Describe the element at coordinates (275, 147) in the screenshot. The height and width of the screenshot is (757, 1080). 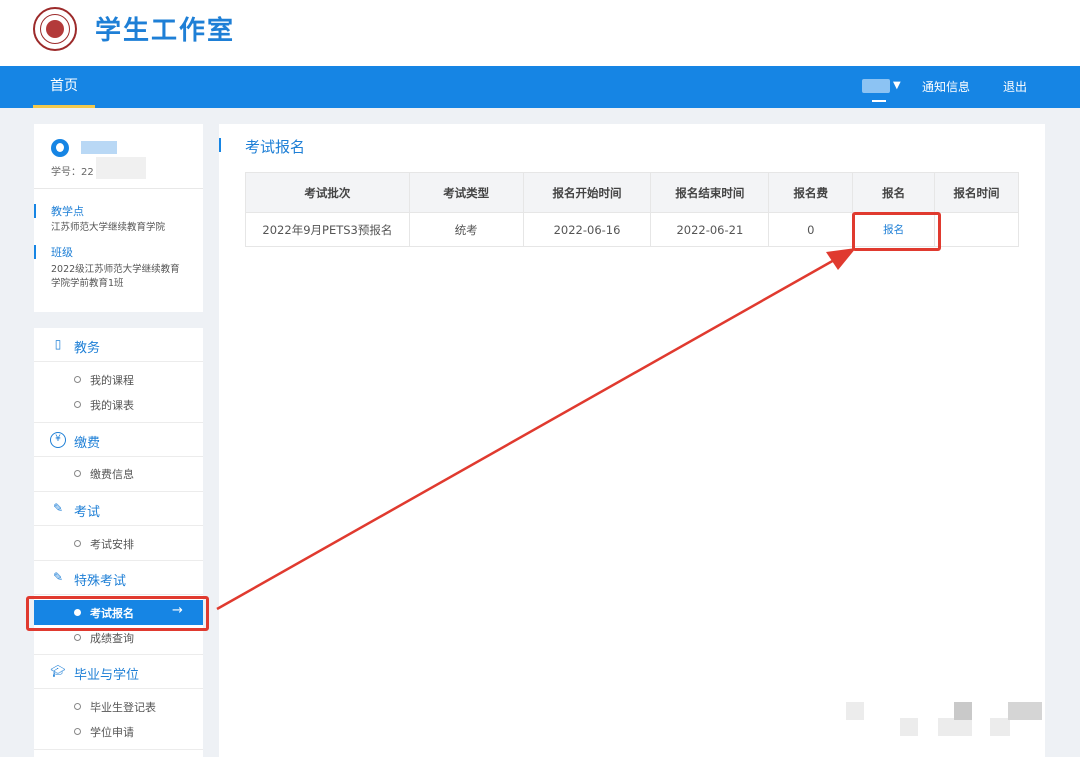
I see `page-title: 考试报名` at that location.